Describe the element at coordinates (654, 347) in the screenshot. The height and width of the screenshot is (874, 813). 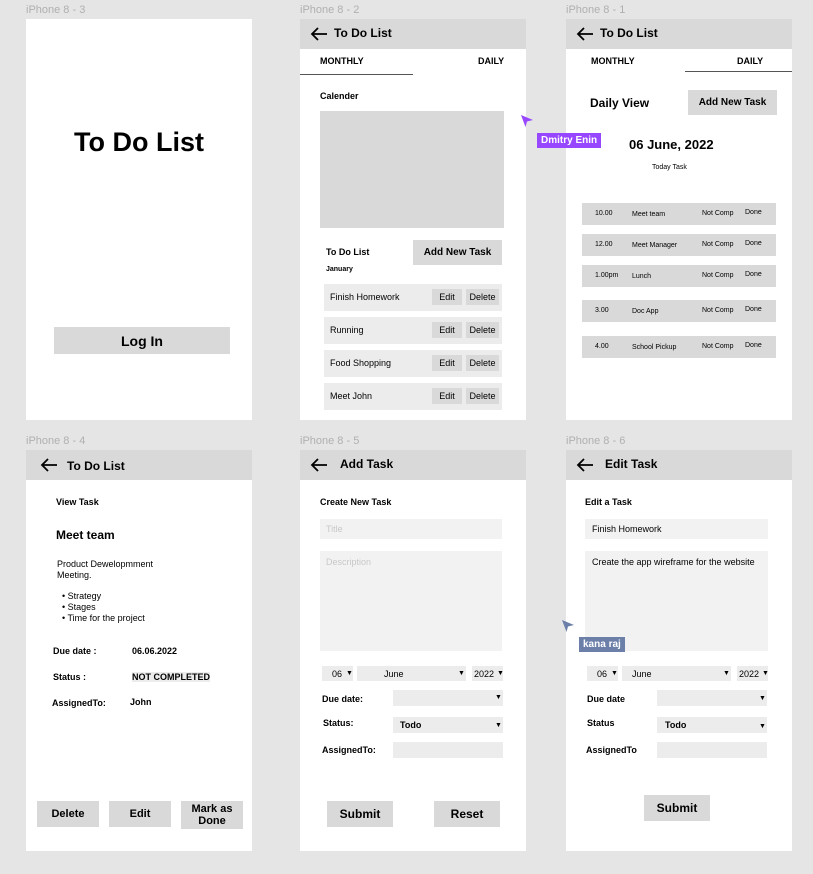
I see `schedule-task: School Pickup` at that location.